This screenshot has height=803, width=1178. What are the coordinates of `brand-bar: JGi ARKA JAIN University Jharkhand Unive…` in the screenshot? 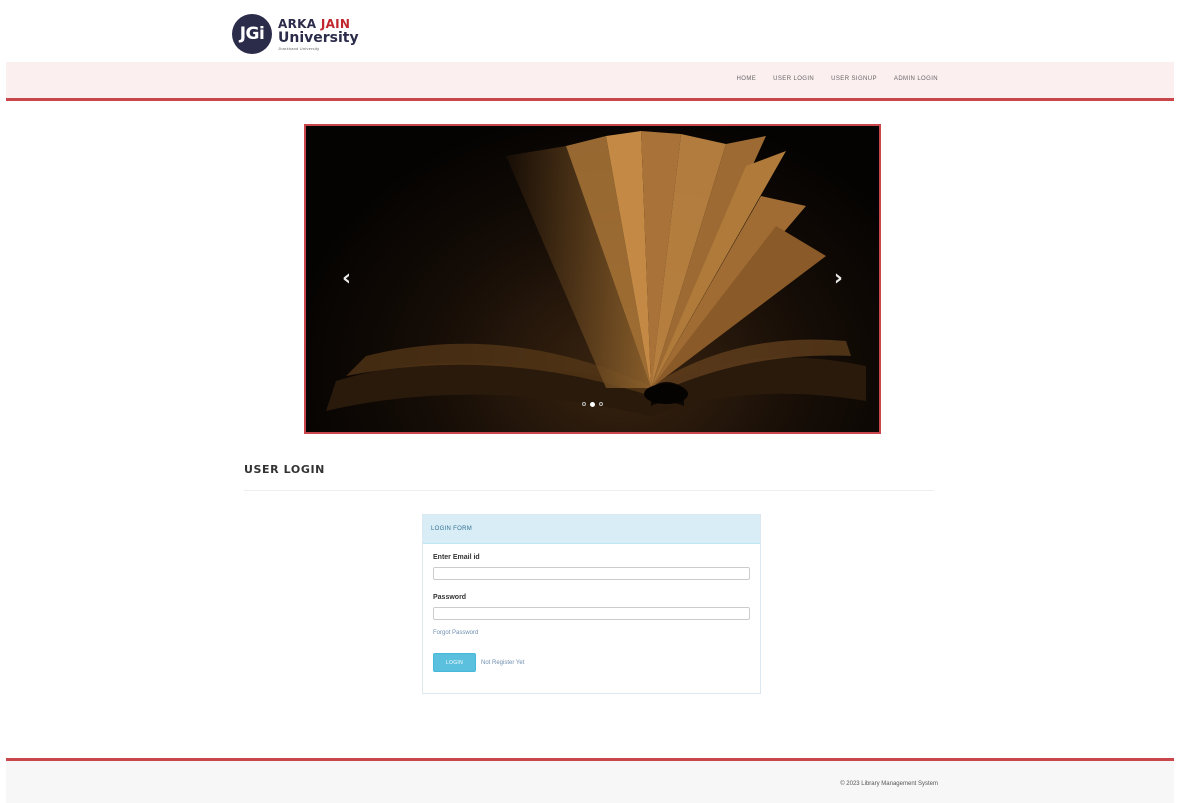 It's located at (590, 33).